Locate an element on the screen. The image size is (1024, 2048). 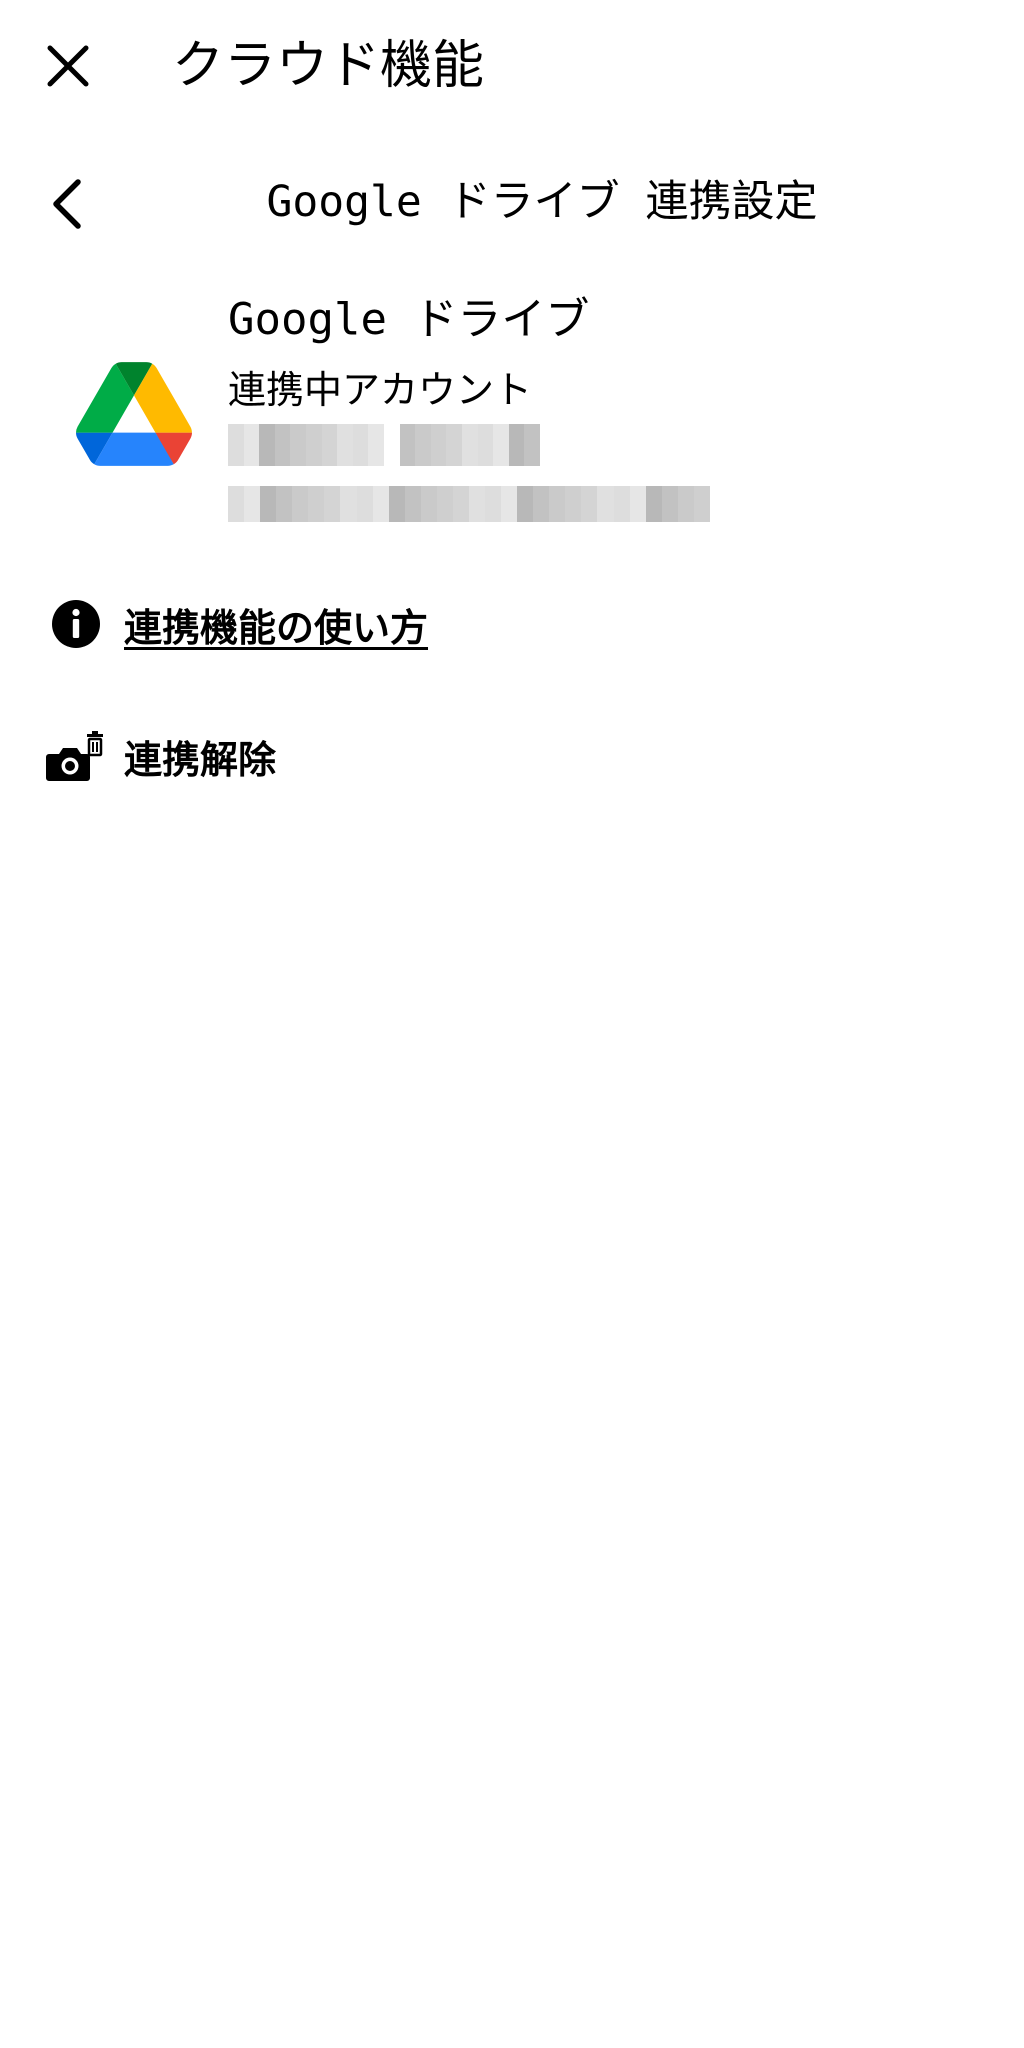
camera-trash-icon is located at coordinates (76, 756).